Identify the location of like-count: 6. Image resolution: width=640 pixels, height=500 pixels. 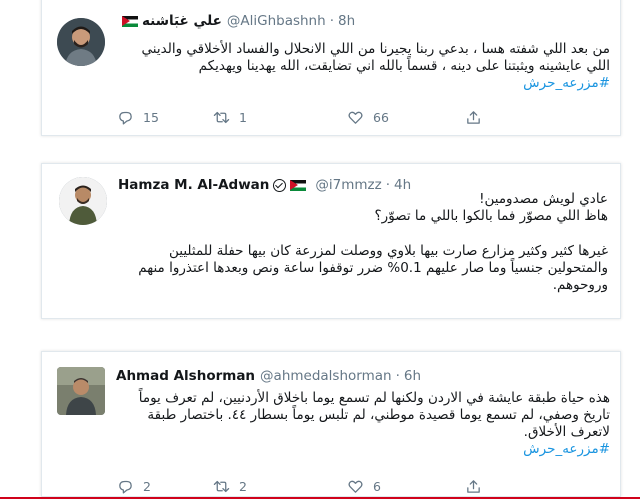
(377, 486).